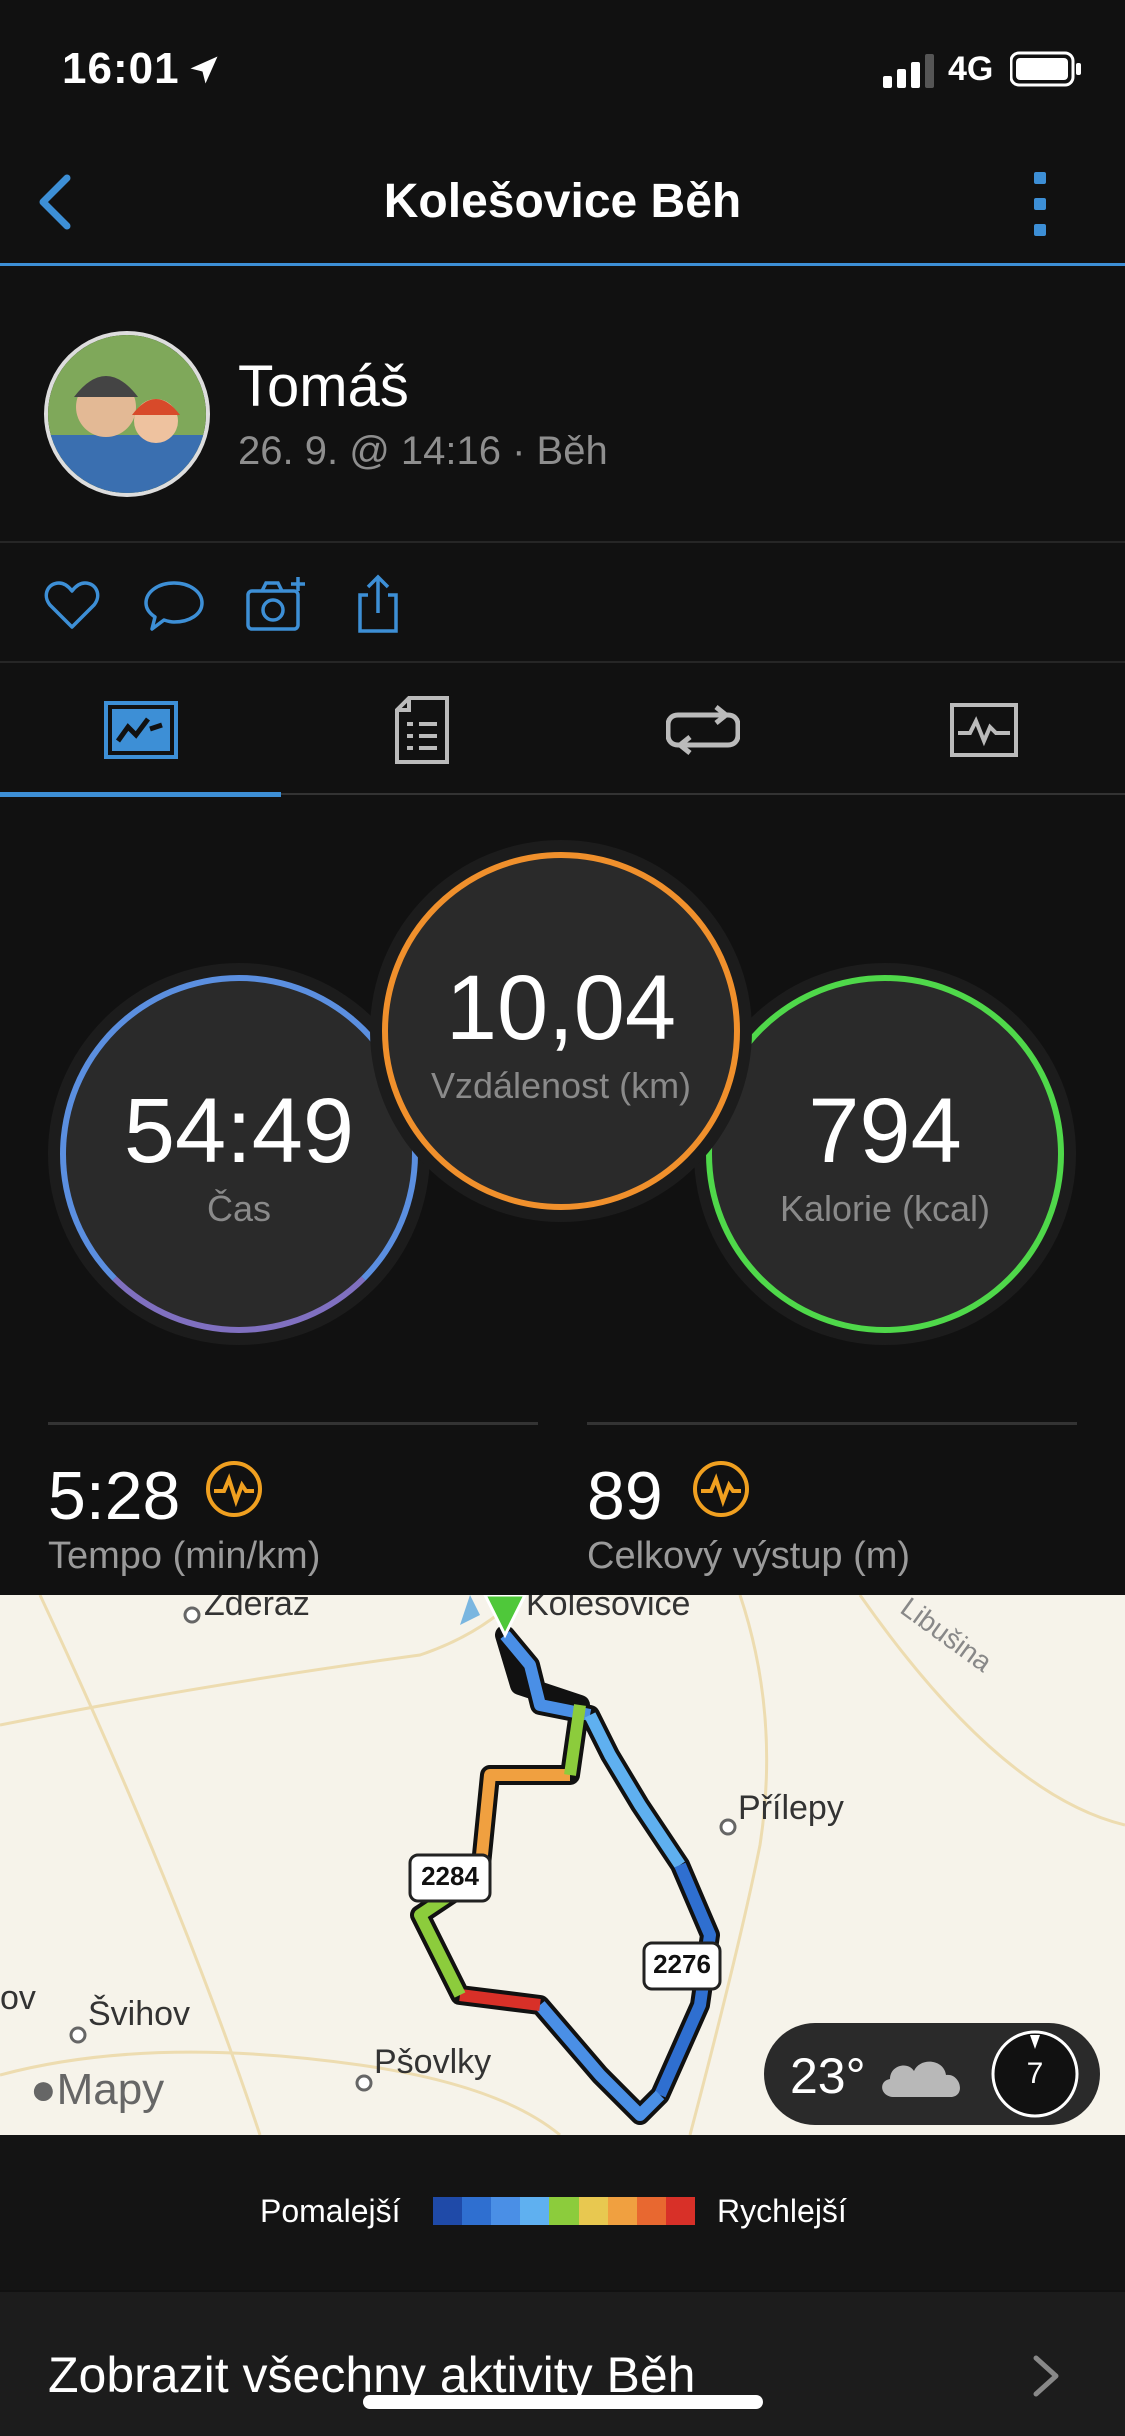  Describe the element at coordinates (625, 1496) in the screenshot. I see `ascent-value: 89` at that location.